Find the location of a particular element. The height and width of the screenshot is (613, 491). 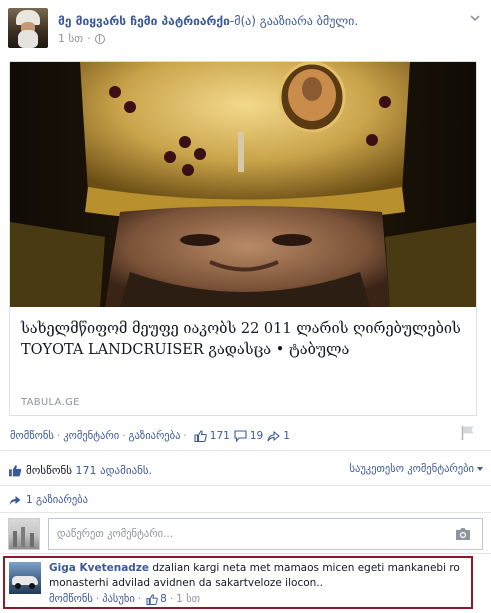

comment-timestamp: 1 სთ is located at coordinates (188, 599).